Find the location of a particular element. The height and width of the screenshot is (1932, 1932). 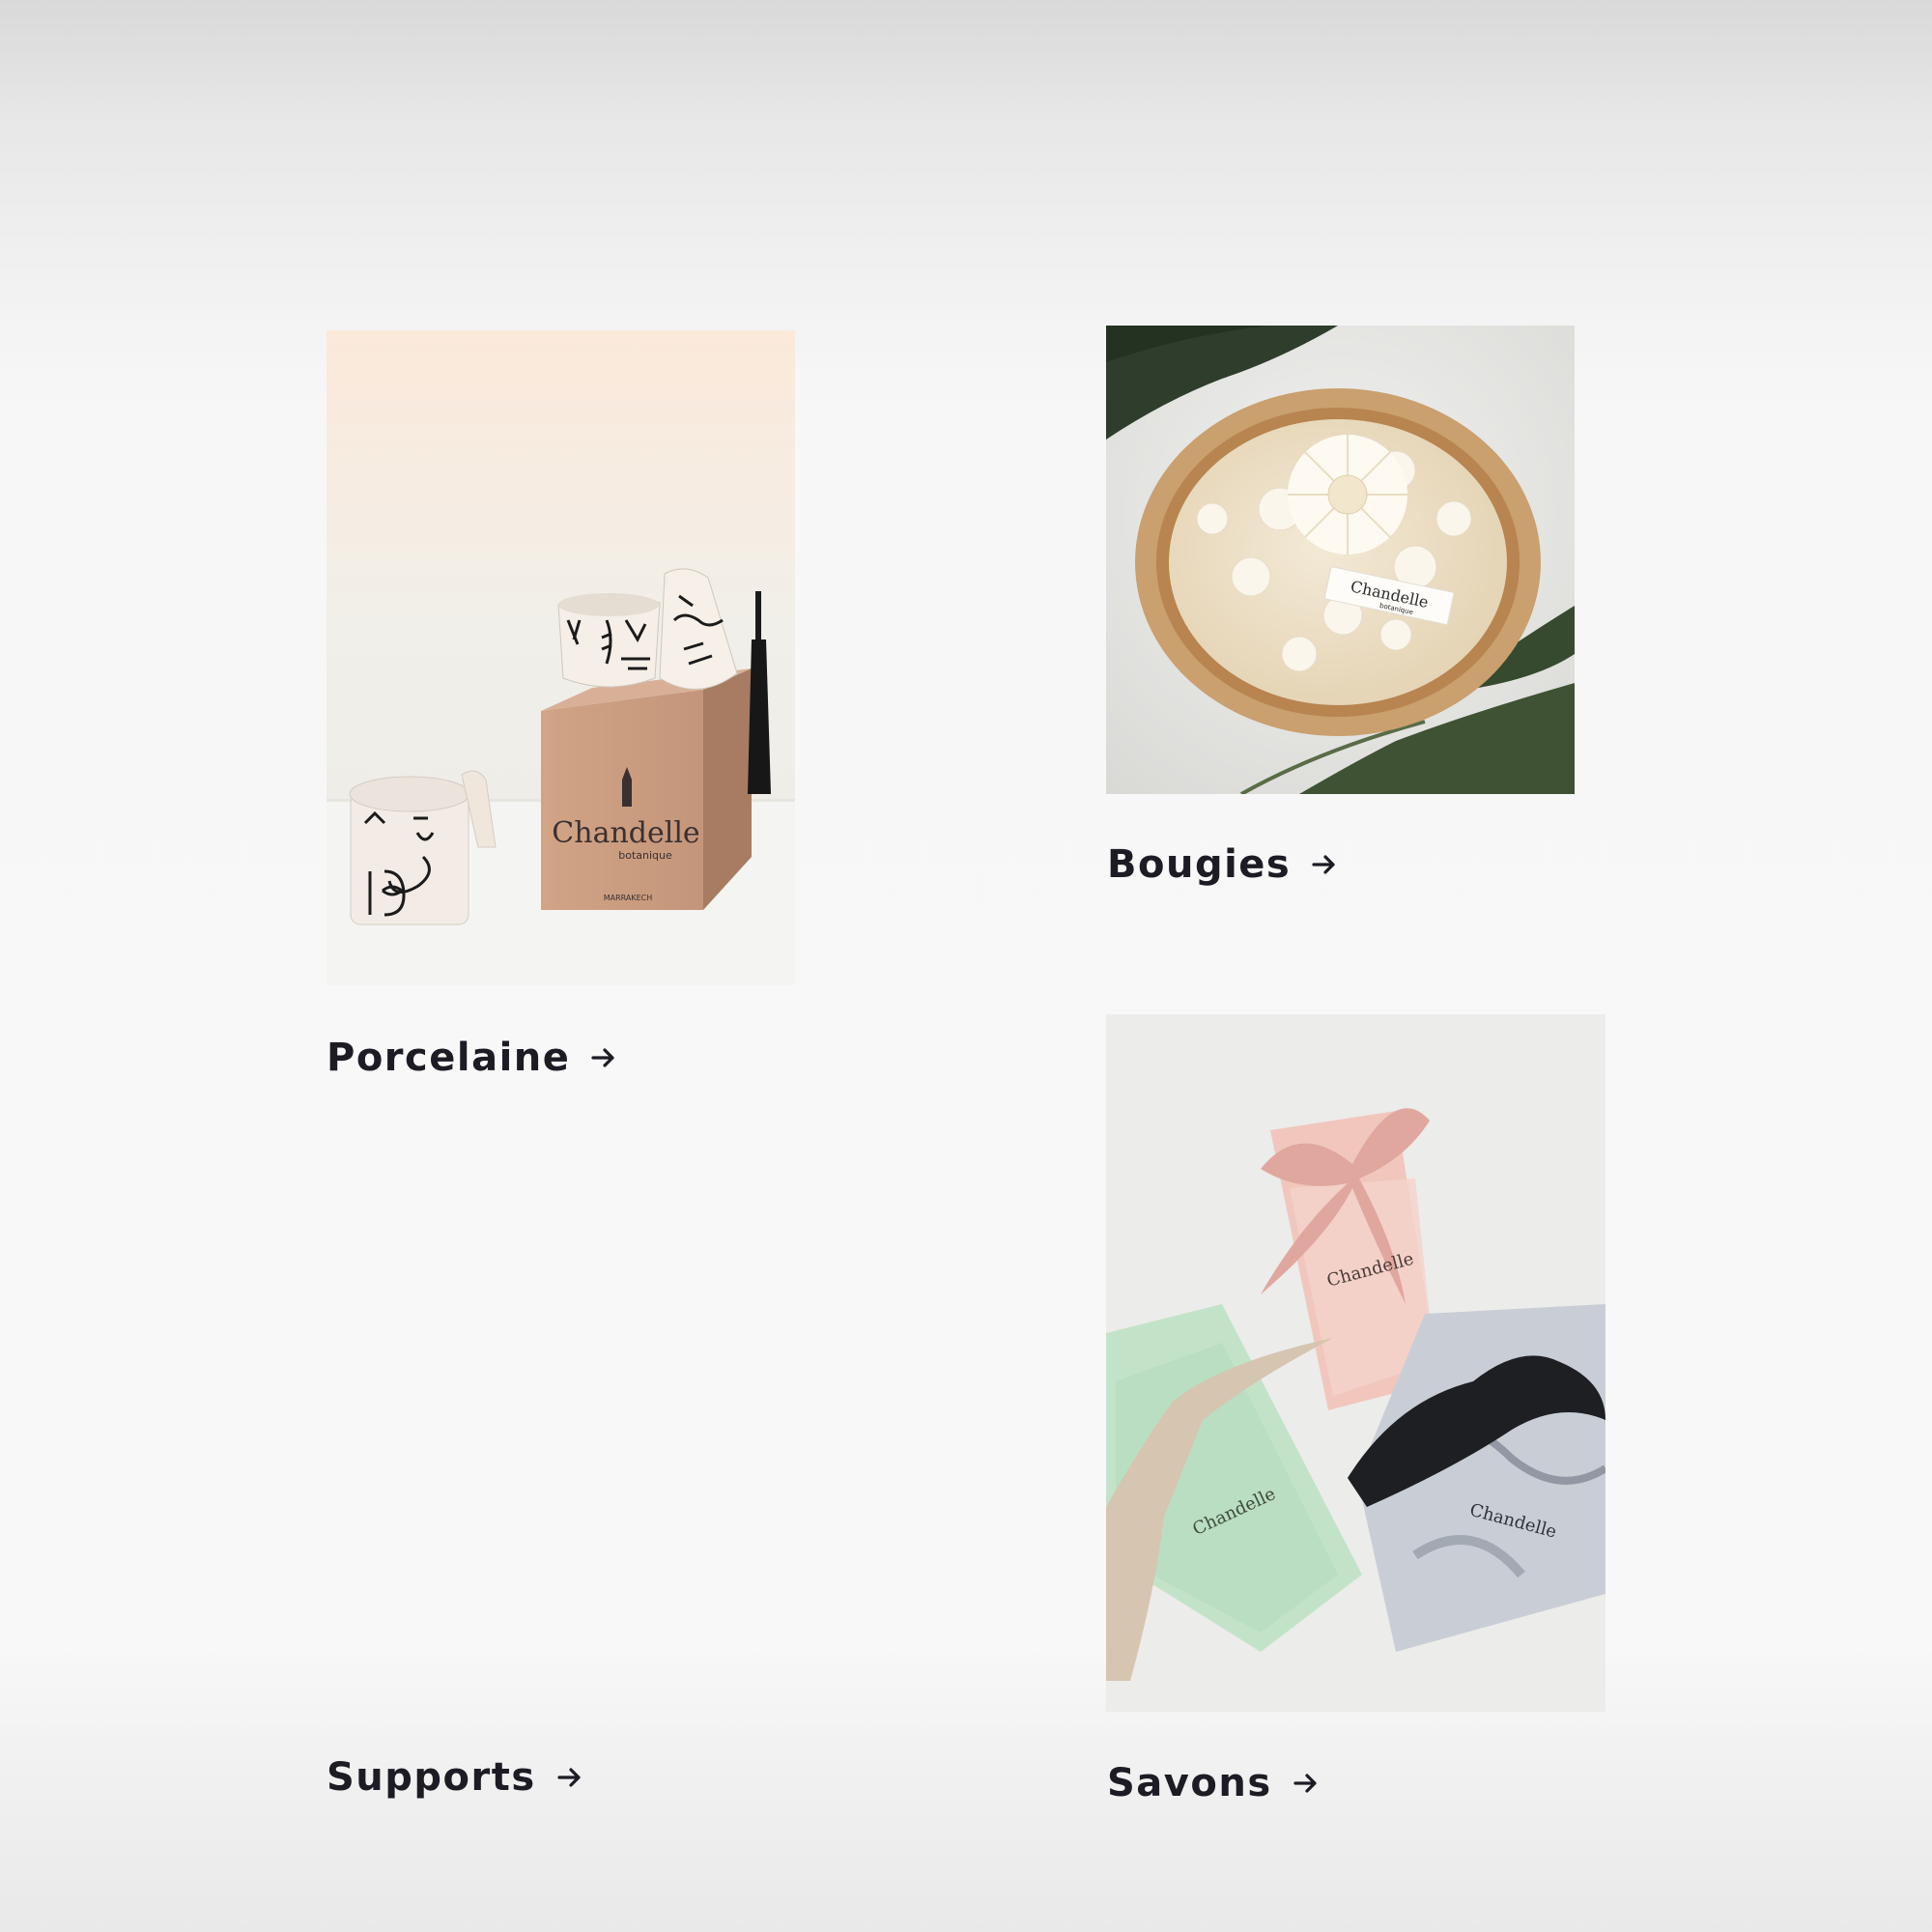

category-link-savons: Savons is located at coordinates (1214, 1783).